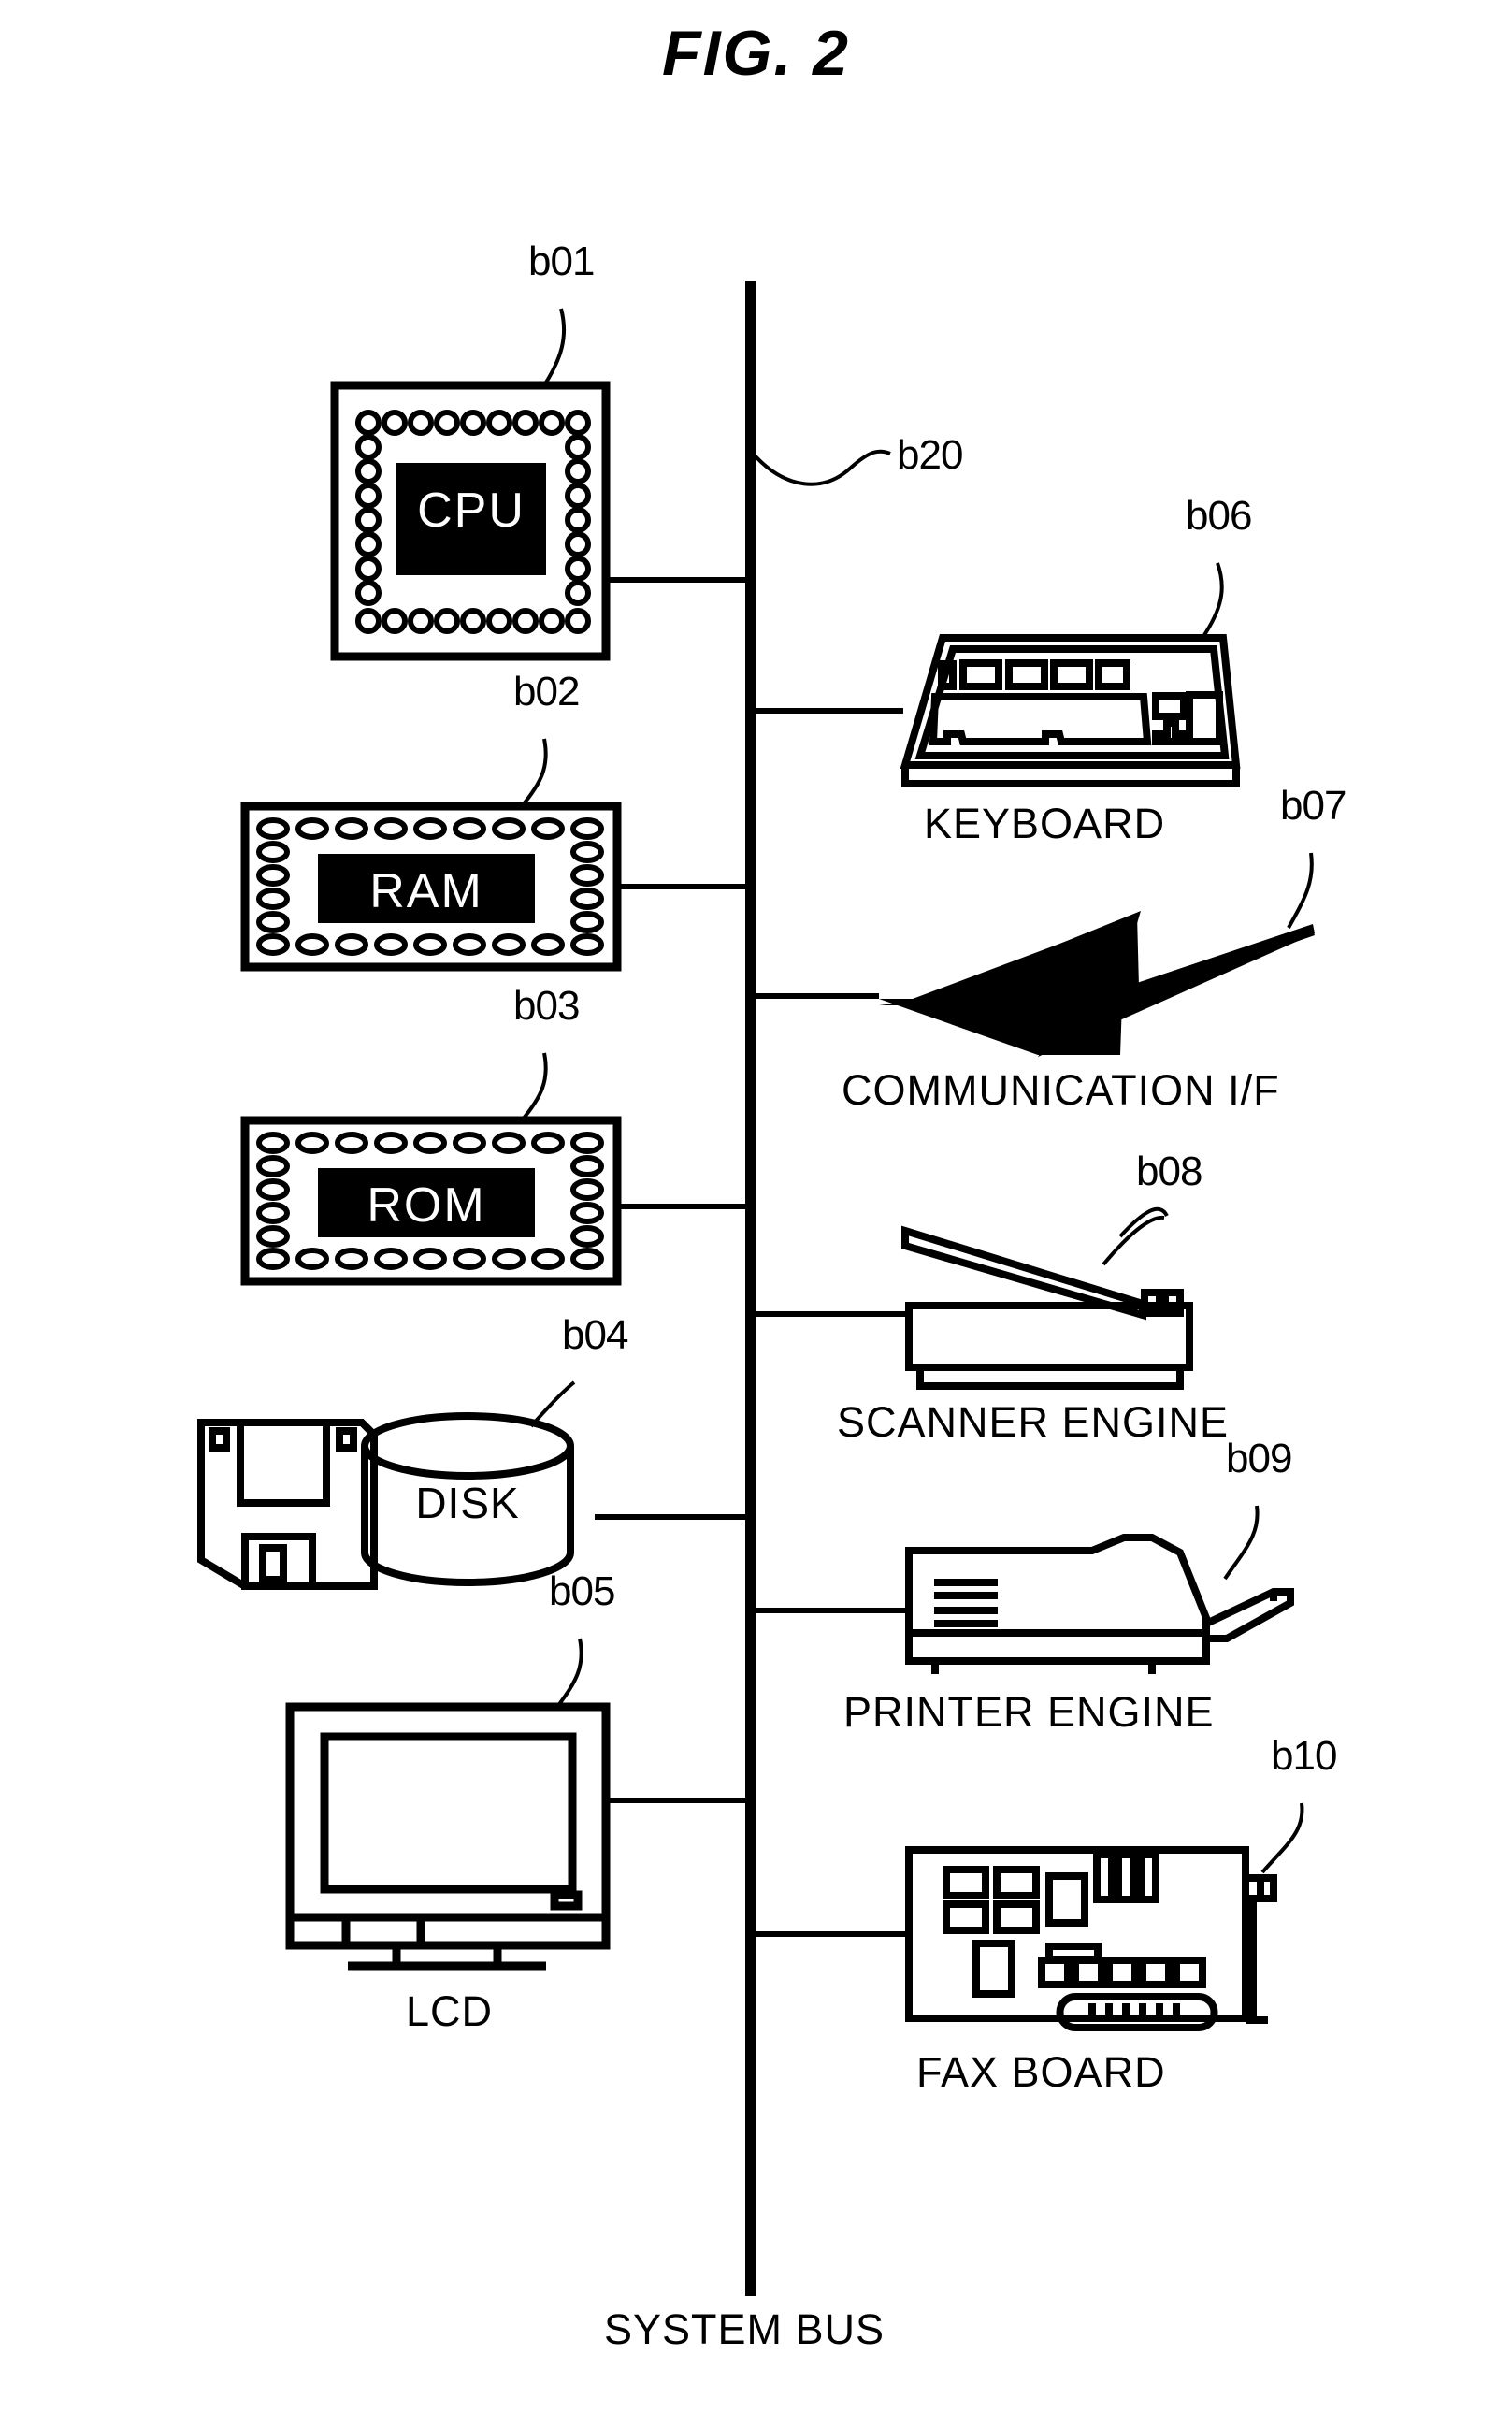 This screenshot has width=1512, height=2412. I want to click on cpu-chip-label: CPU, so click(471, 511).